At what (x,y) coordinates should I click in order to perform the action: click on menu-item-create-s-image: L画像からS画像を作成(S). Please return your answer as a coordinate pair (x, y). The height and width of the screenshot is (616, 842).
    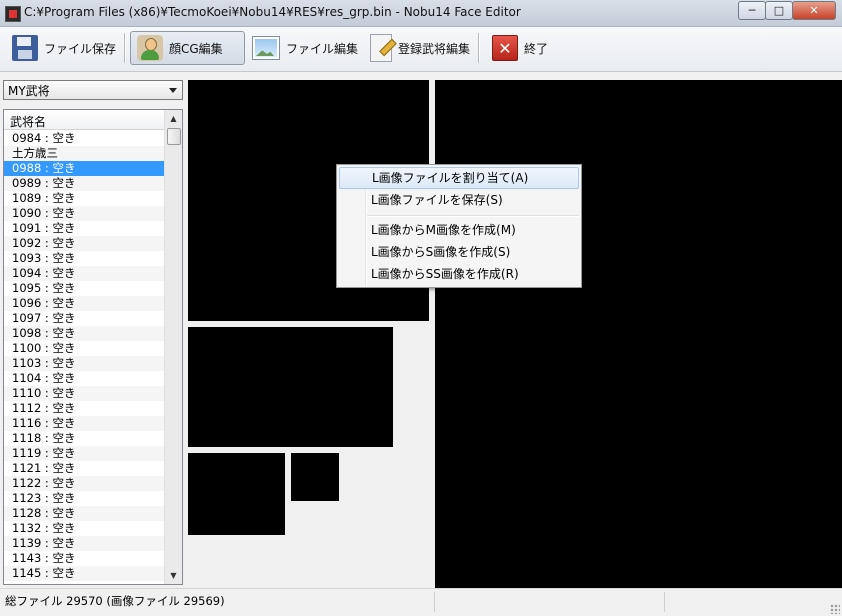
    Looking at the image, I should click on (459, 252).